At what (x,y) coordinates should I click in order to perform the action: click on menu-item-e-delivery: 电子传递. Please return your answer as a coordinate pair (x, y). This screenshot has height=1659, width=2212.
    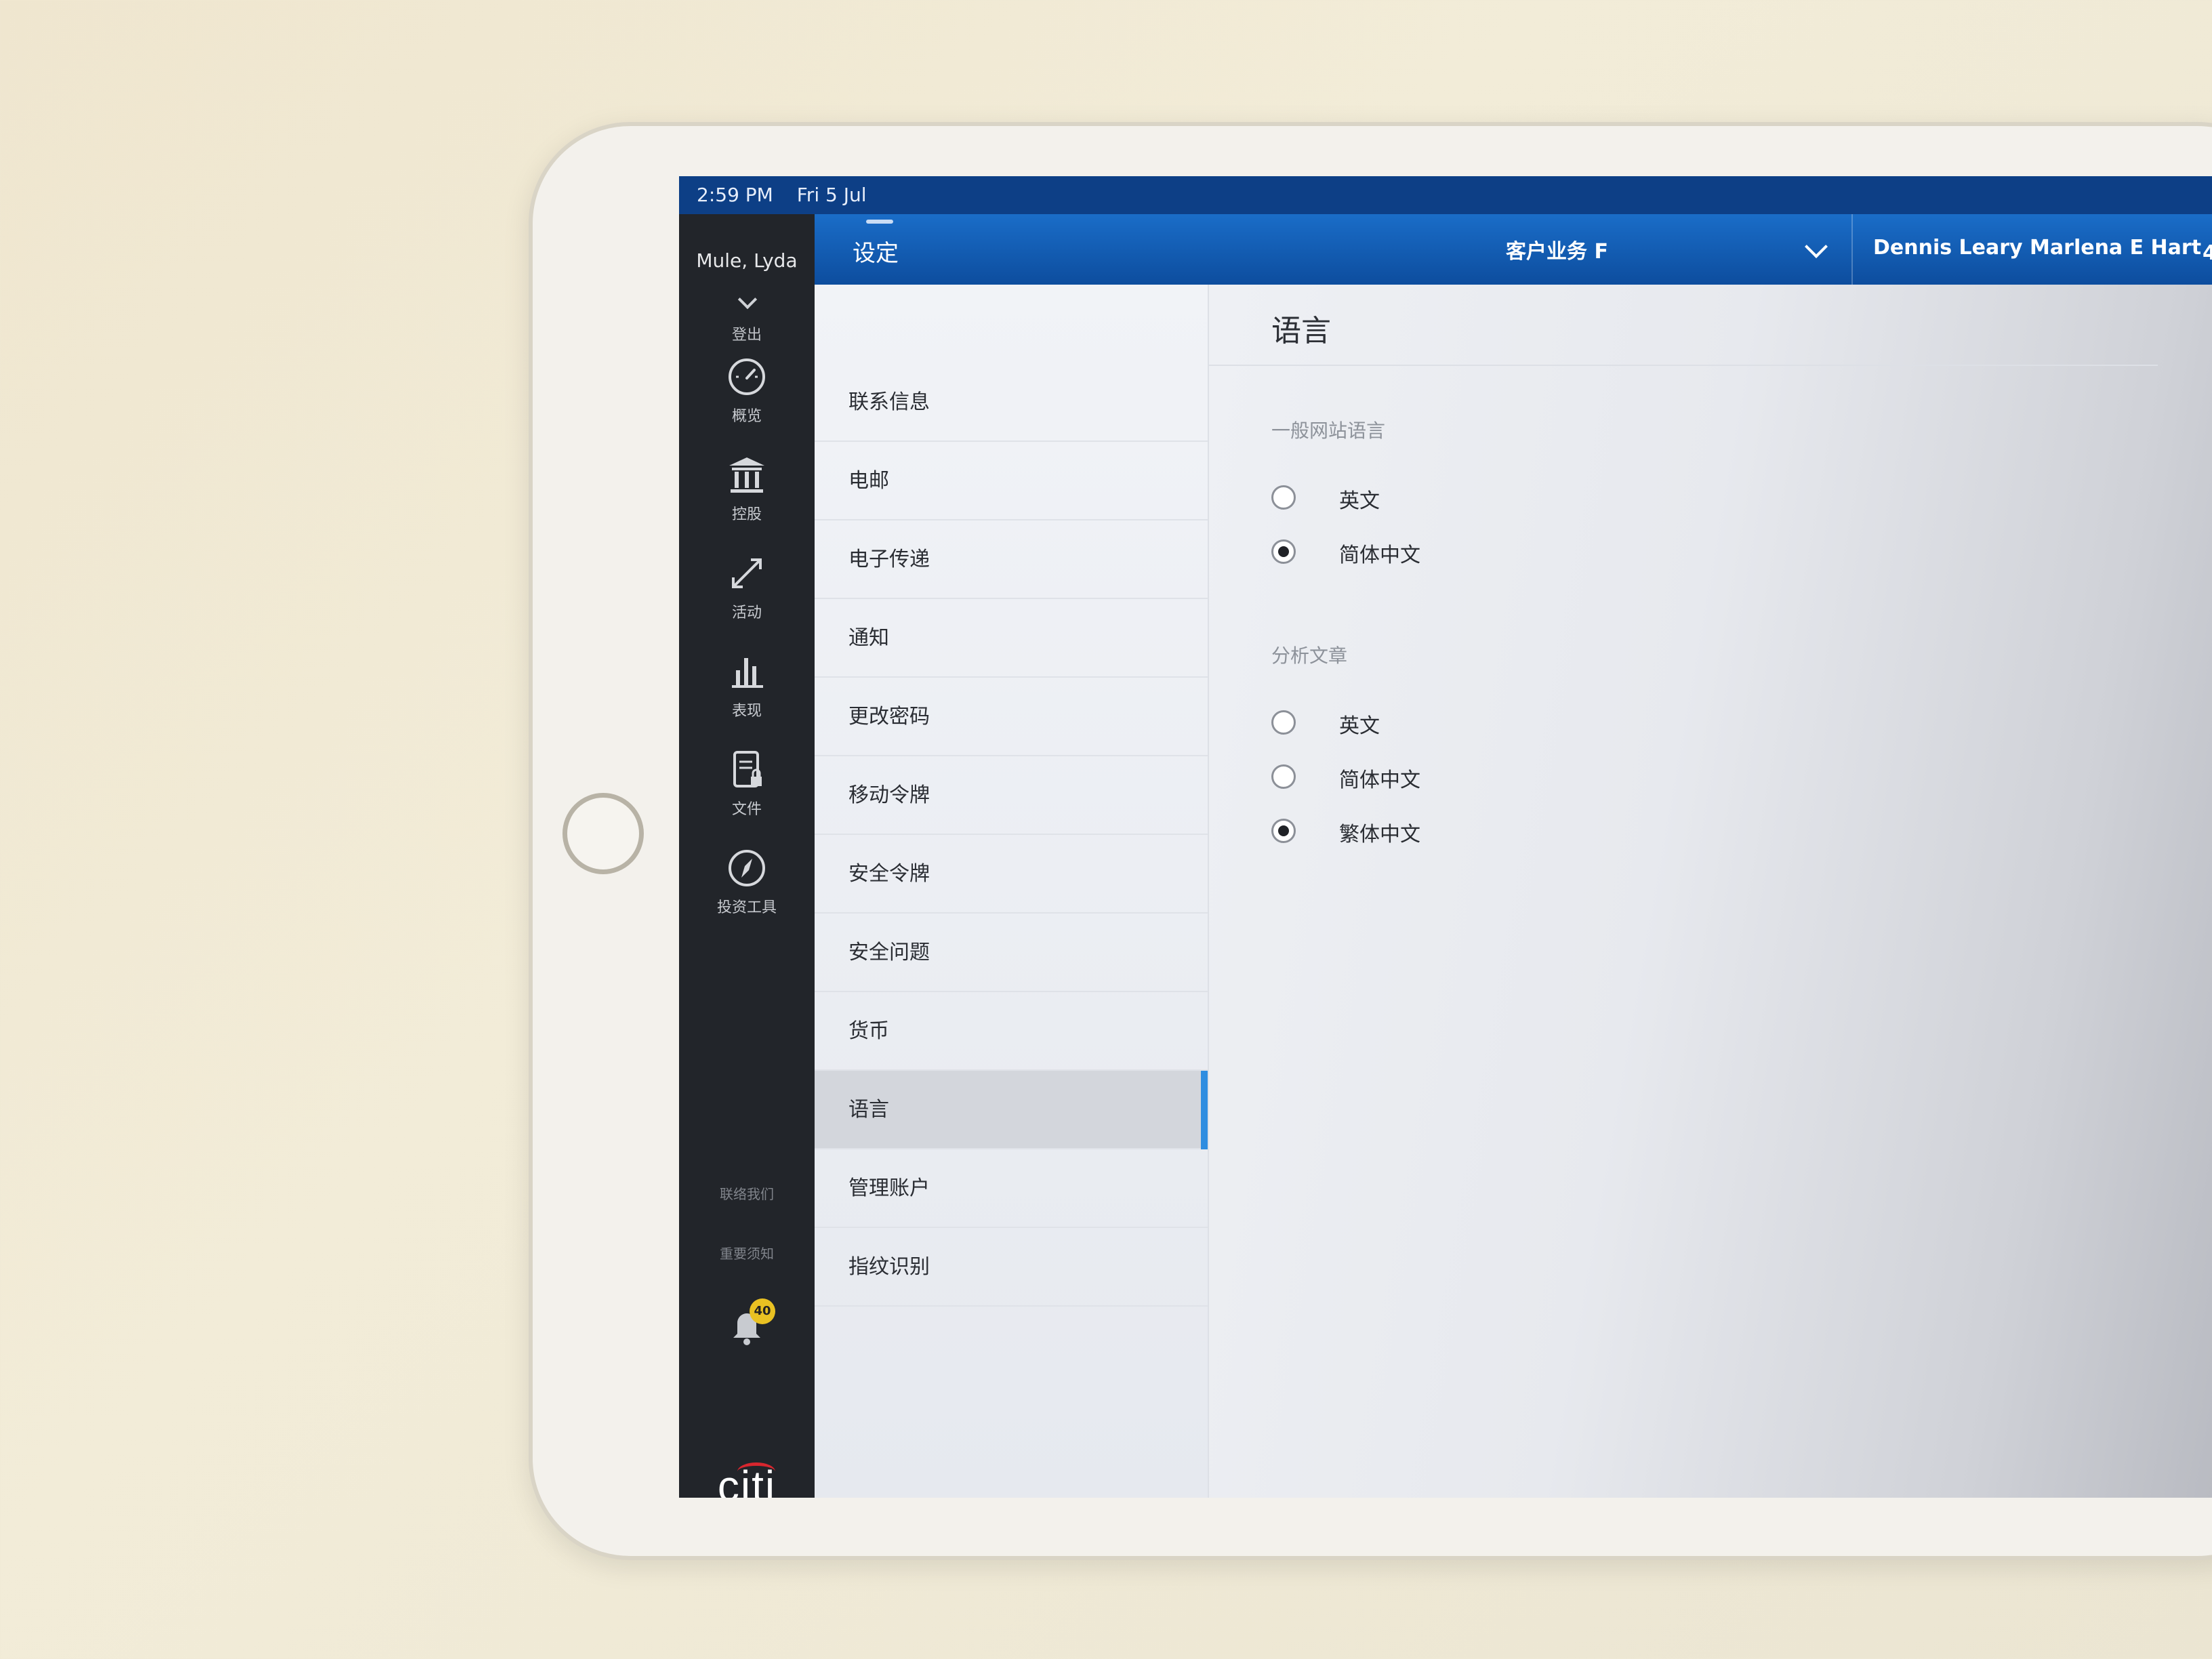
    Looking at the image, I should click on (1011, 559).